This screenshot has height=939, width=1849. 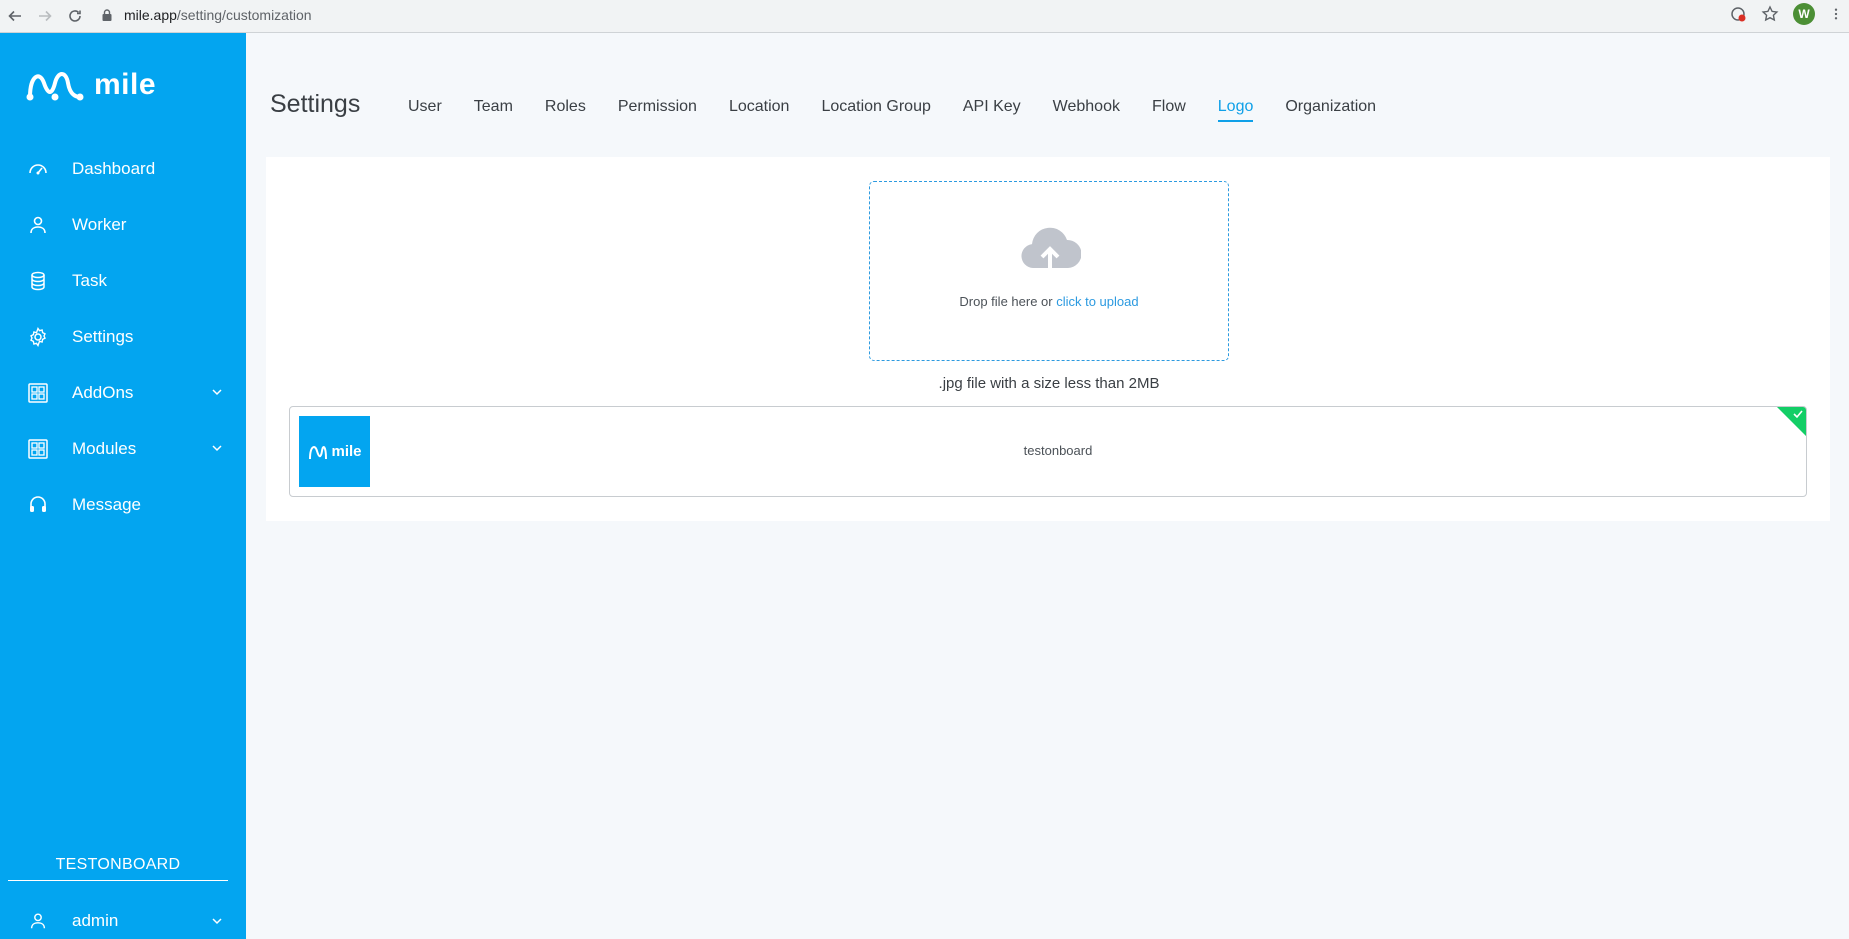 I want to click on address-bar: mile.app/setting/customization, so click(x=945, y=14).